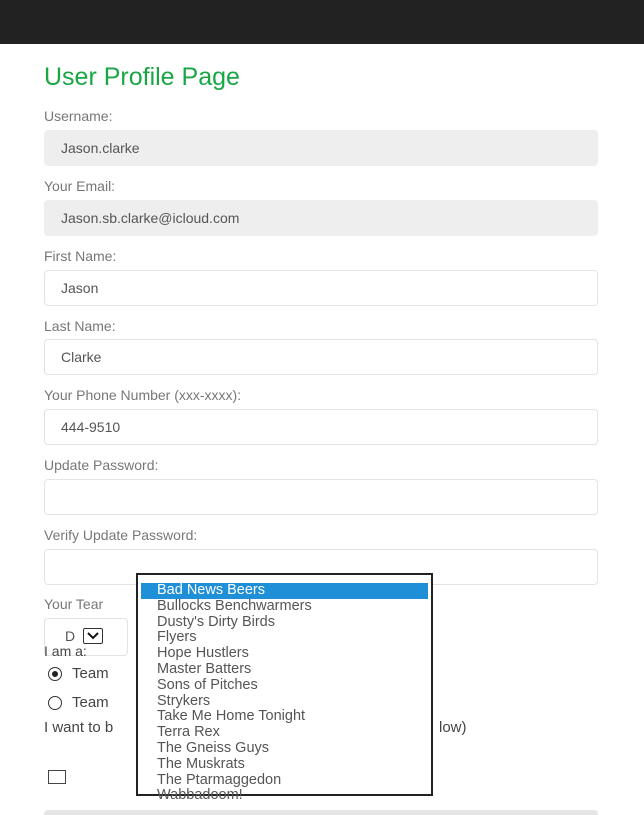 The height and width of the screenshot is (815, 644). What do you see at coordinates (80, 326) in the screenshot?
I see `last-name-label: Last Name:` at bounding box center [80, 326].